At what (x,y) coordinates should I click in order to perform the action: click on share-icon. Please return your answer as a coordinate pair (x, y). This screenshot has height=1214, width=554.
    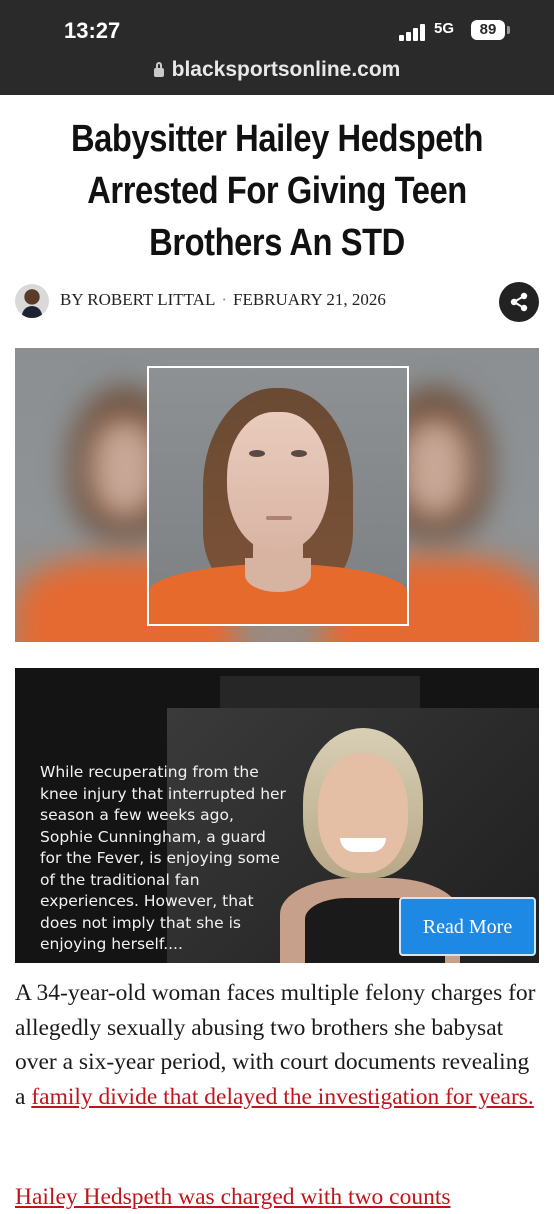
    Looking at the image, I should click on (519, 302).